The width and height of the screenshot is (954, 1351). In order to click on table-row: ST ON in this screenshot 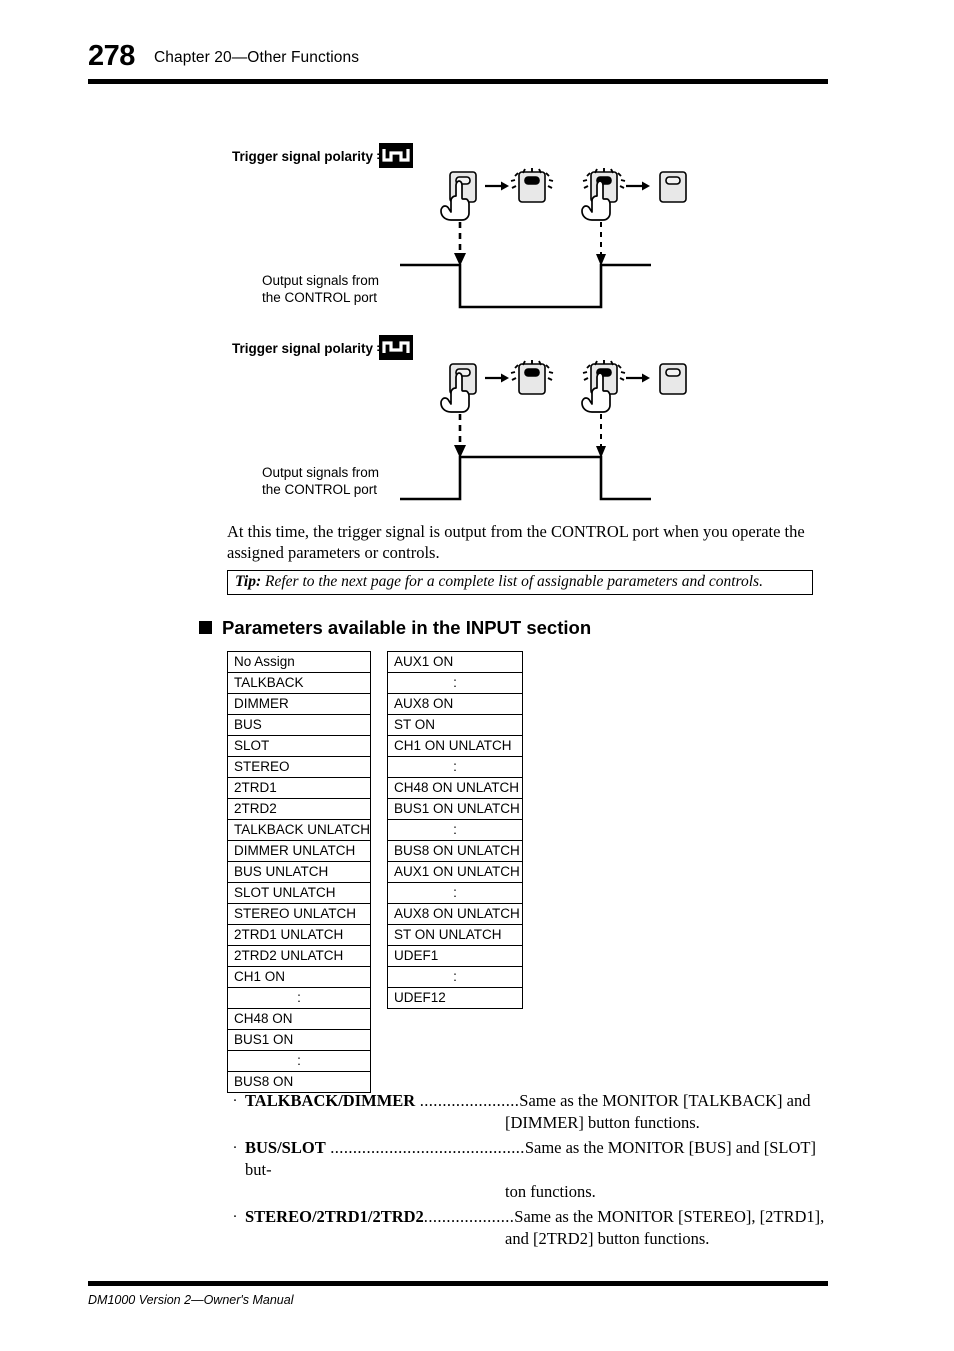, I will do `click(455, 725)`.